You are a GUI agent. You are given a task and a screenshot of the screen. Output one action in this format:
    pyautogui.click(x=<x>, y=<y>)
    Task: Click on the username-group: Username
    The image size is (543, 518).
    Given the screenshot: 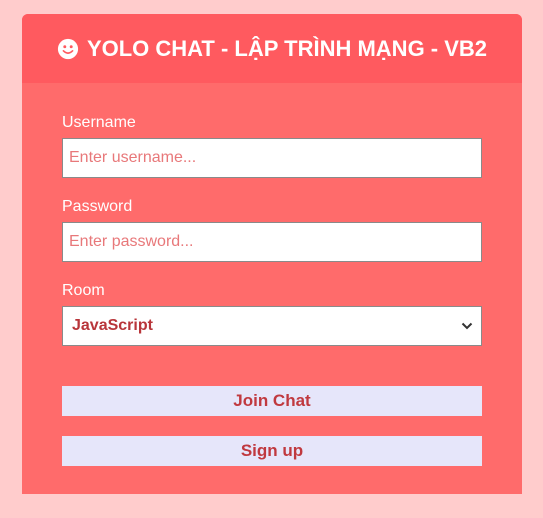 What is the action you would take?
    pyautogui.click(x=272, y=146)
    